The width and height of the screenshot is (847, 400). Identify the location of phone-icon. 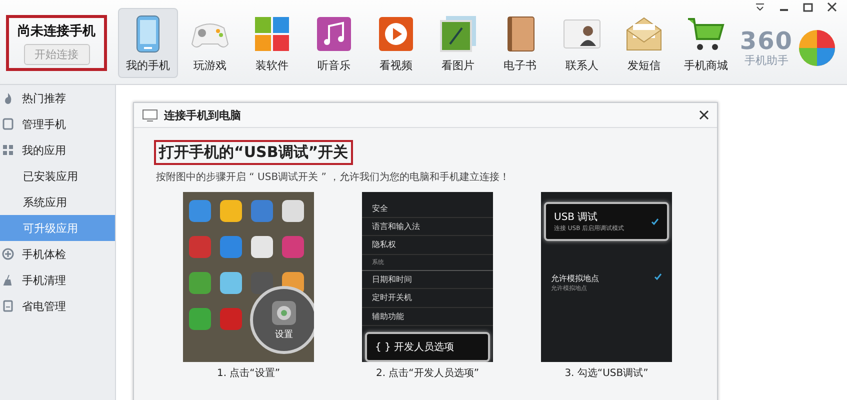
(8, 124).